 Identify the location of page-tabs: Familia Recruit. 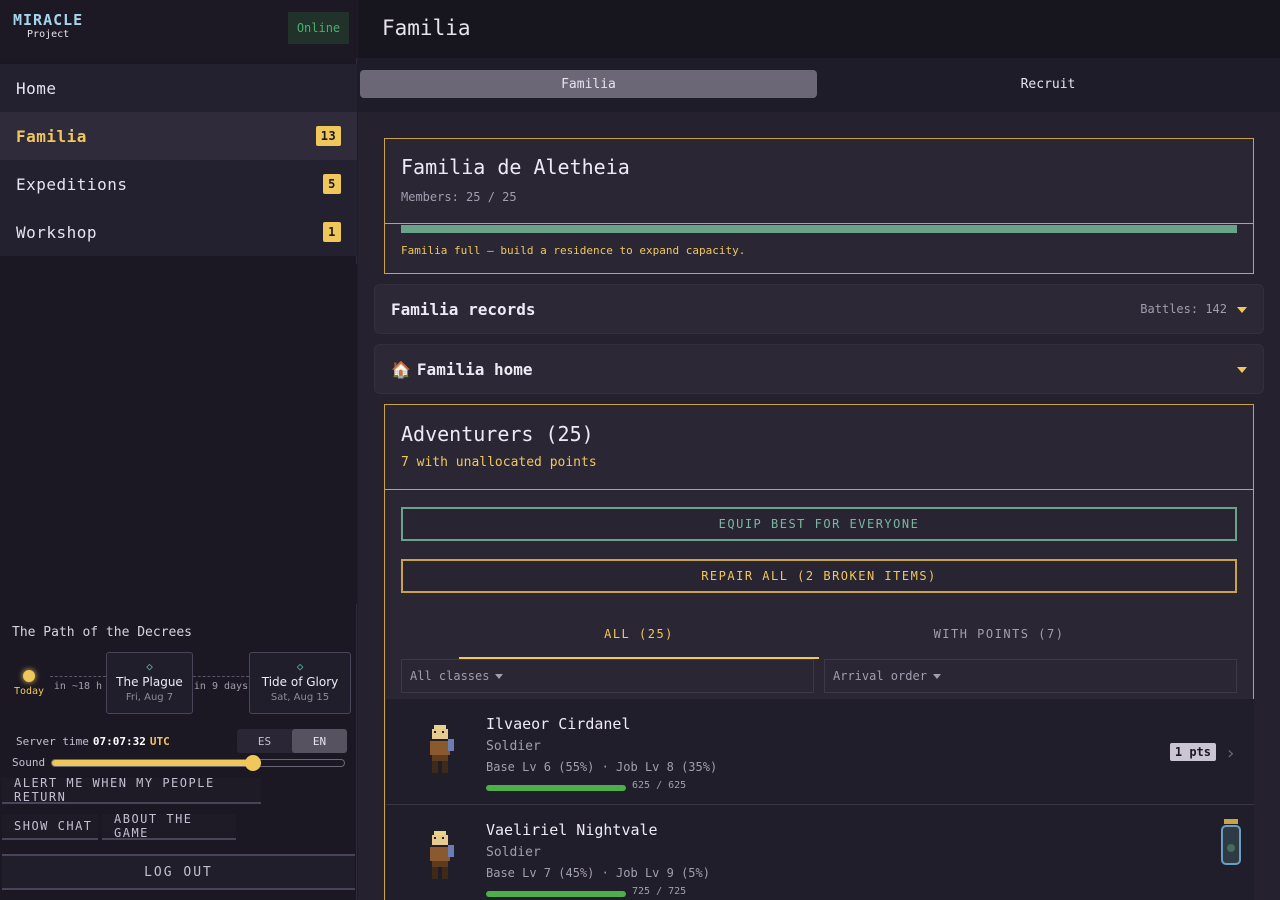
(819, 84).